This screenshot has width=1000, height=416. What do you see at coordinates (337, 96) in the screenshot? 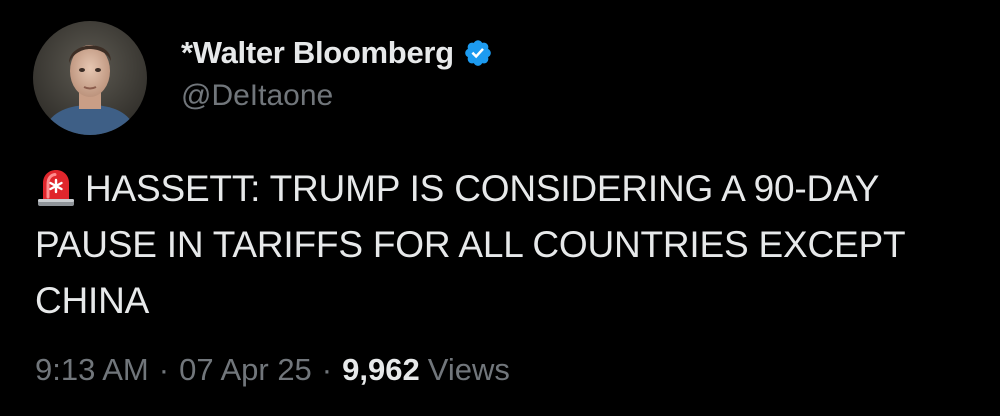
I see `user-handle: @DeItaone` at bounding box center [337, 96].